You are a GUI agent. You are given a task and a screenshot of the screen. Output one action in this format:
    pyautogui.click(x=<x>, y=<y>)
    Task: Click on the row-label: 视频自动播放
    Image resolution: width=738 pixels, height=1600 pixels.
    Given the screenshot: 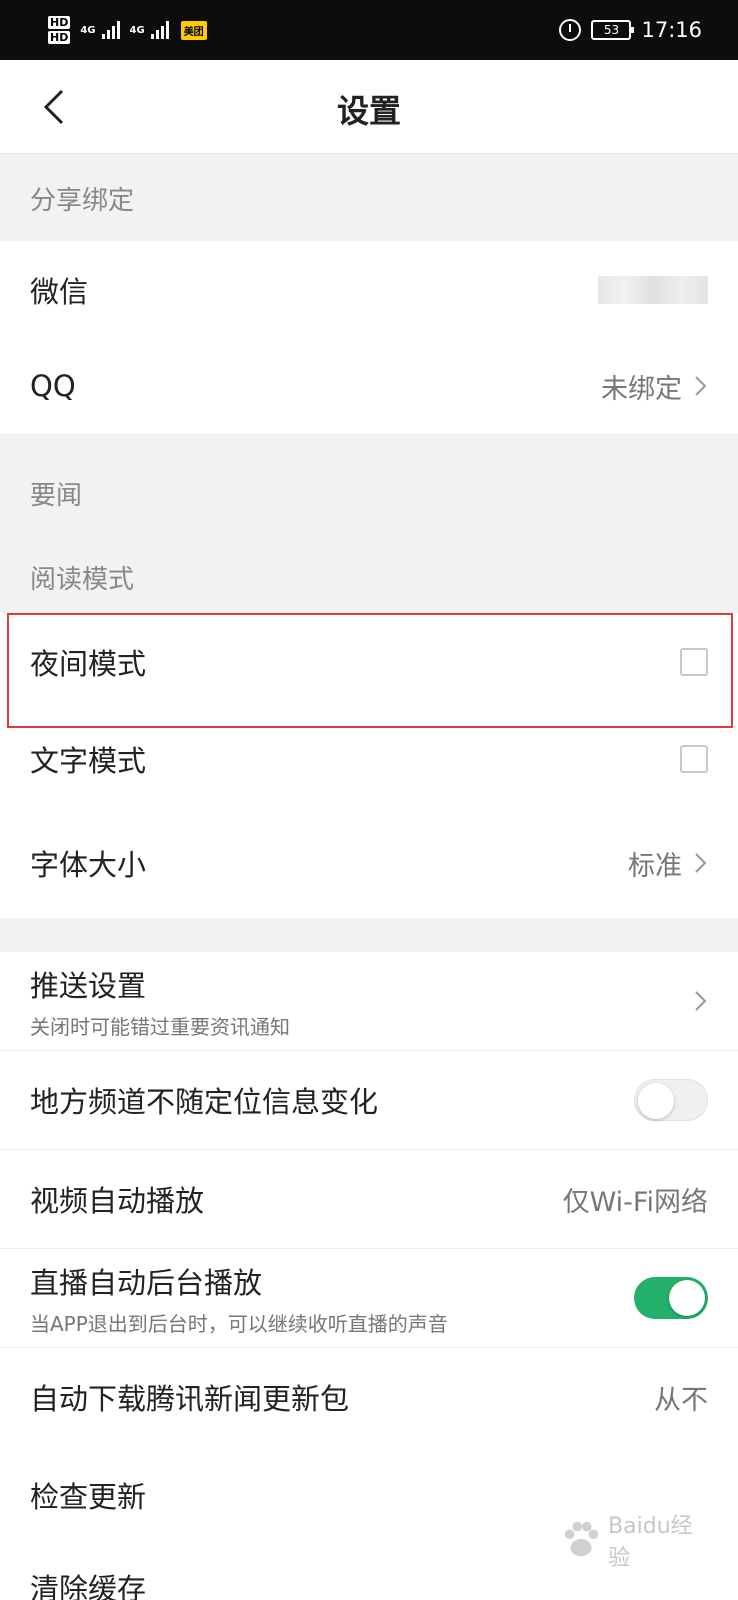 What is the action you would take?
    pyautogui.click(x=117, y=1201)
    